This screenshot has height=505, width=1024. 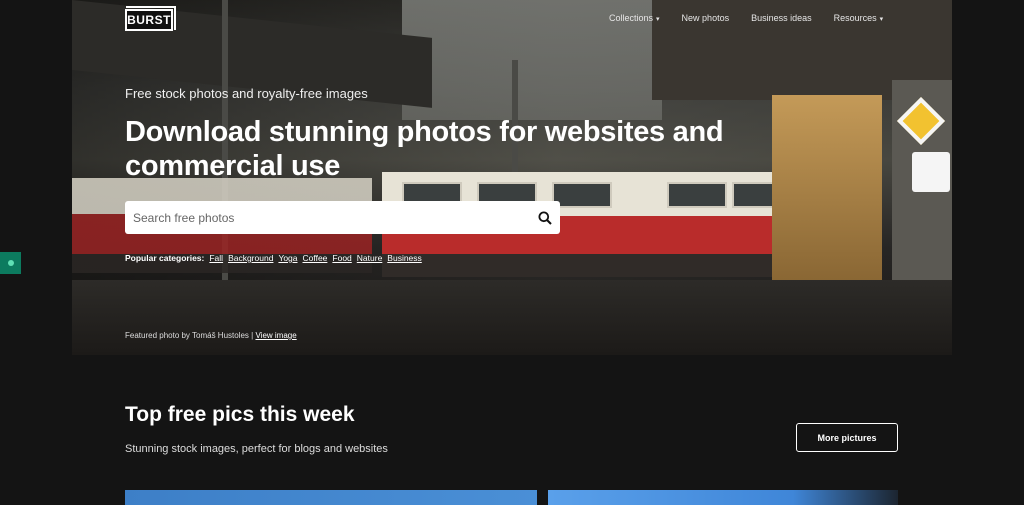 I want to click on category-link-fall: Fall, so click(x=216, y=258).